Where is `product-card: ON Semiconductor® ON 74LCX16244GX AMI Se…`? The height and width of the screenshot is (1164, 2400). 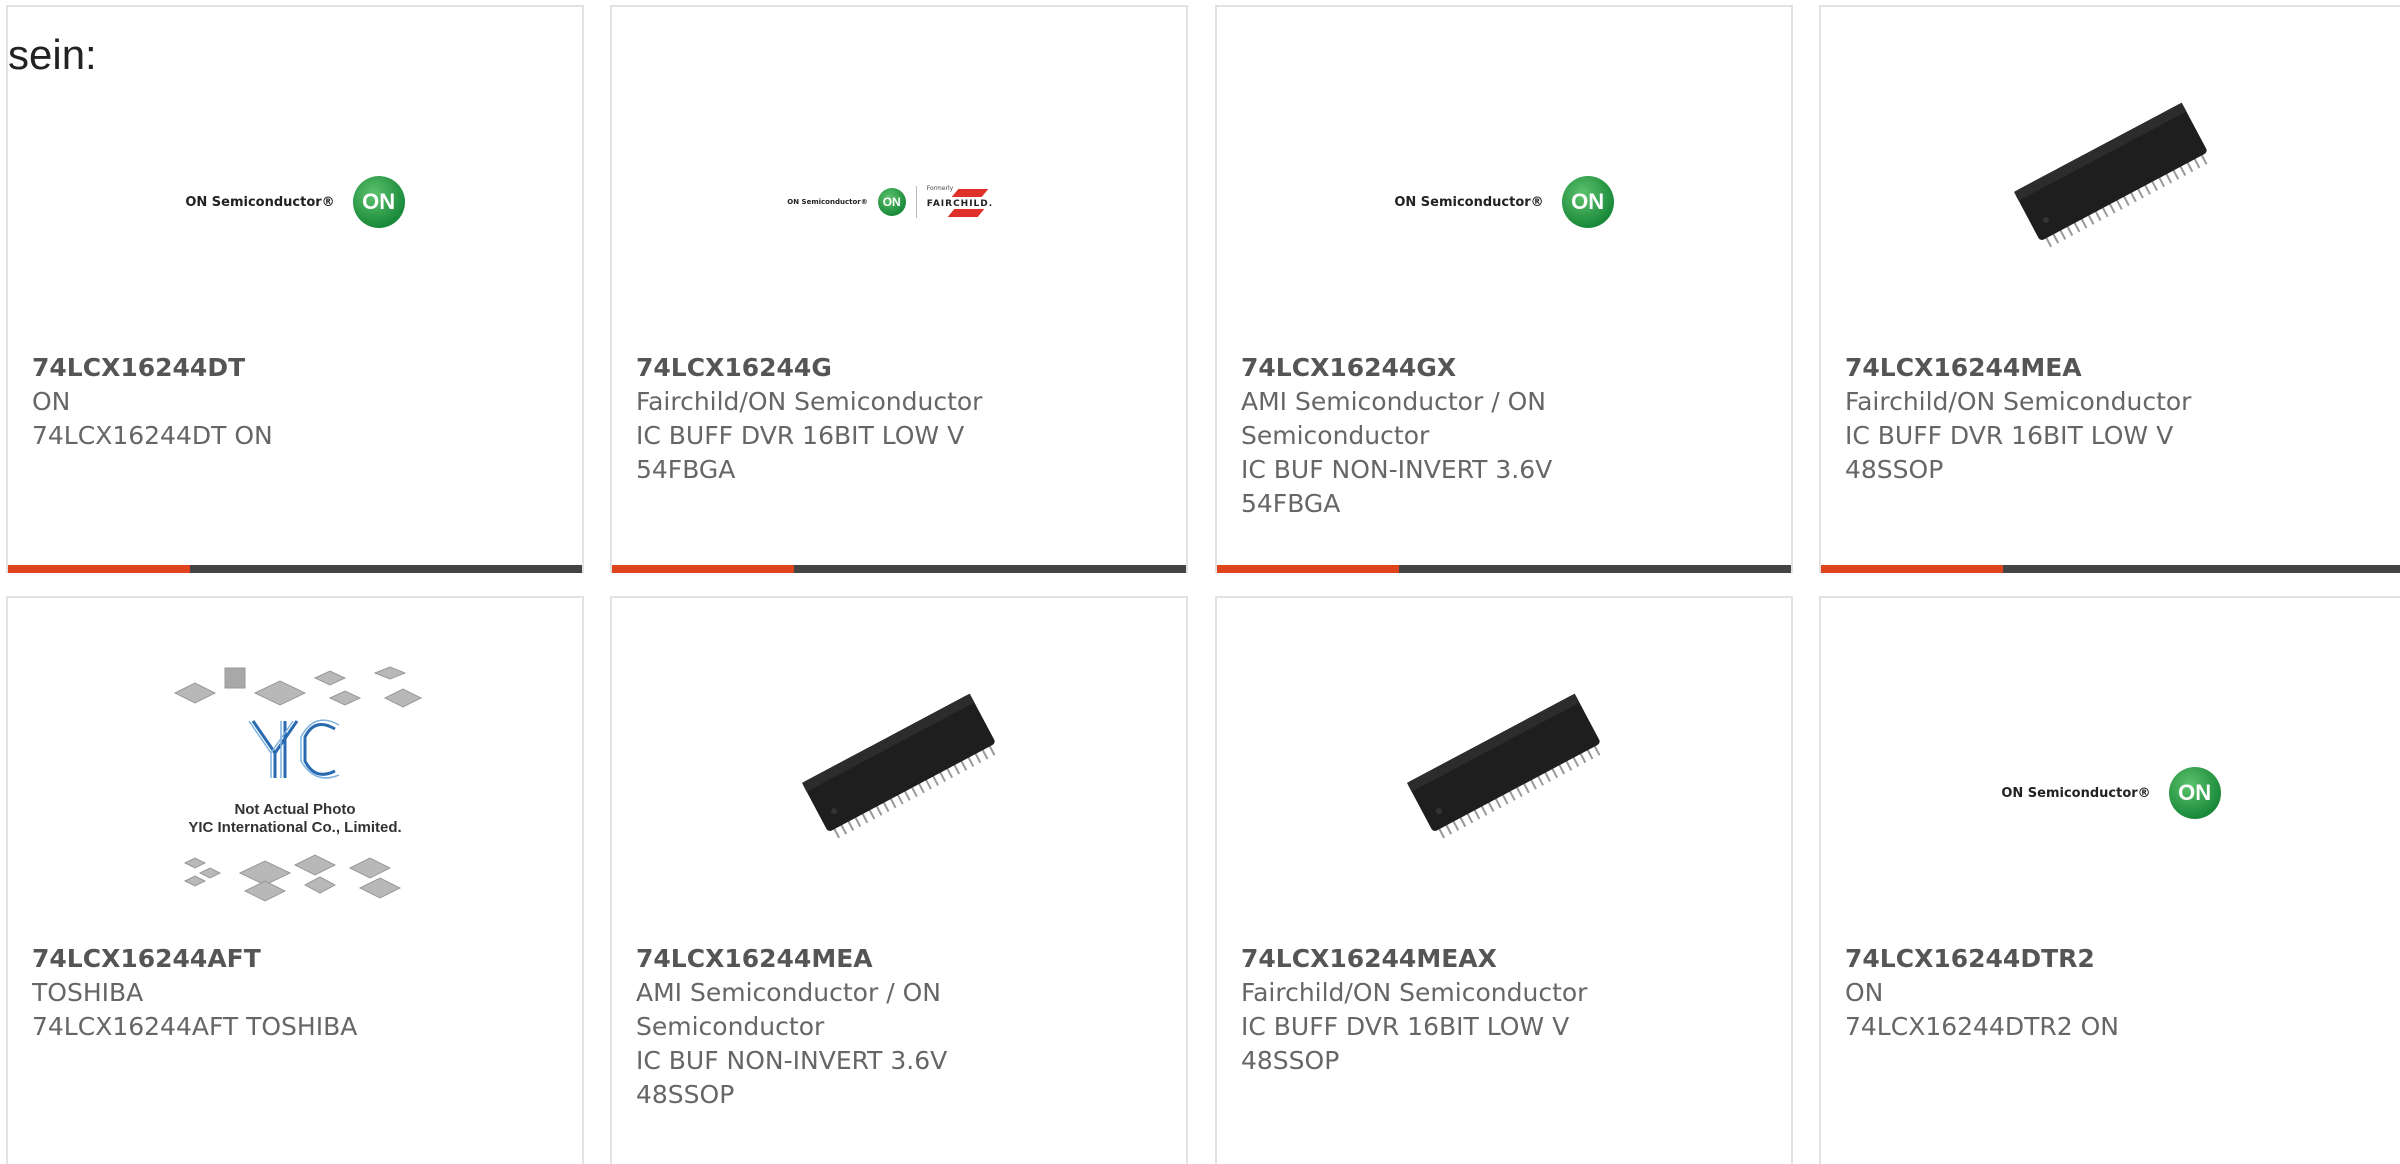 product-card: ON Semiconductor® ON 74LCX16244GX AMI Se… is located at coordinates (1504, 289).